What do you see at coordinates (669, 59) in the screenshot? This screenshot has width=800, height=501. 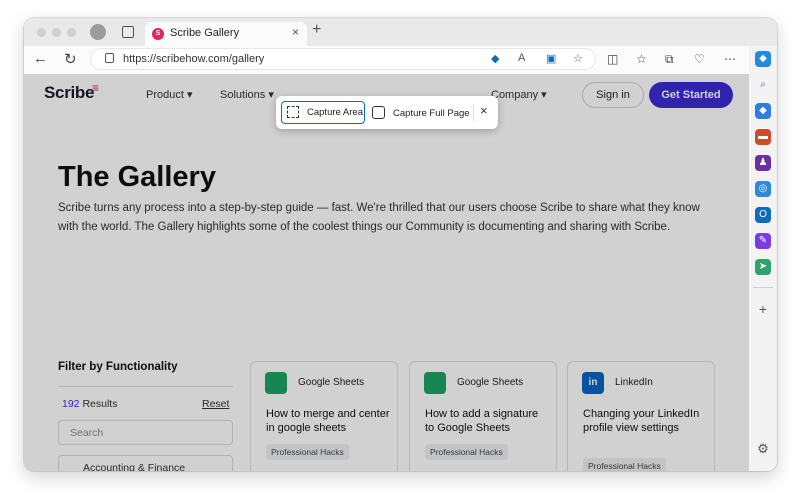 I see `collections-icon: ⧉` at bounding box center [669, 59].